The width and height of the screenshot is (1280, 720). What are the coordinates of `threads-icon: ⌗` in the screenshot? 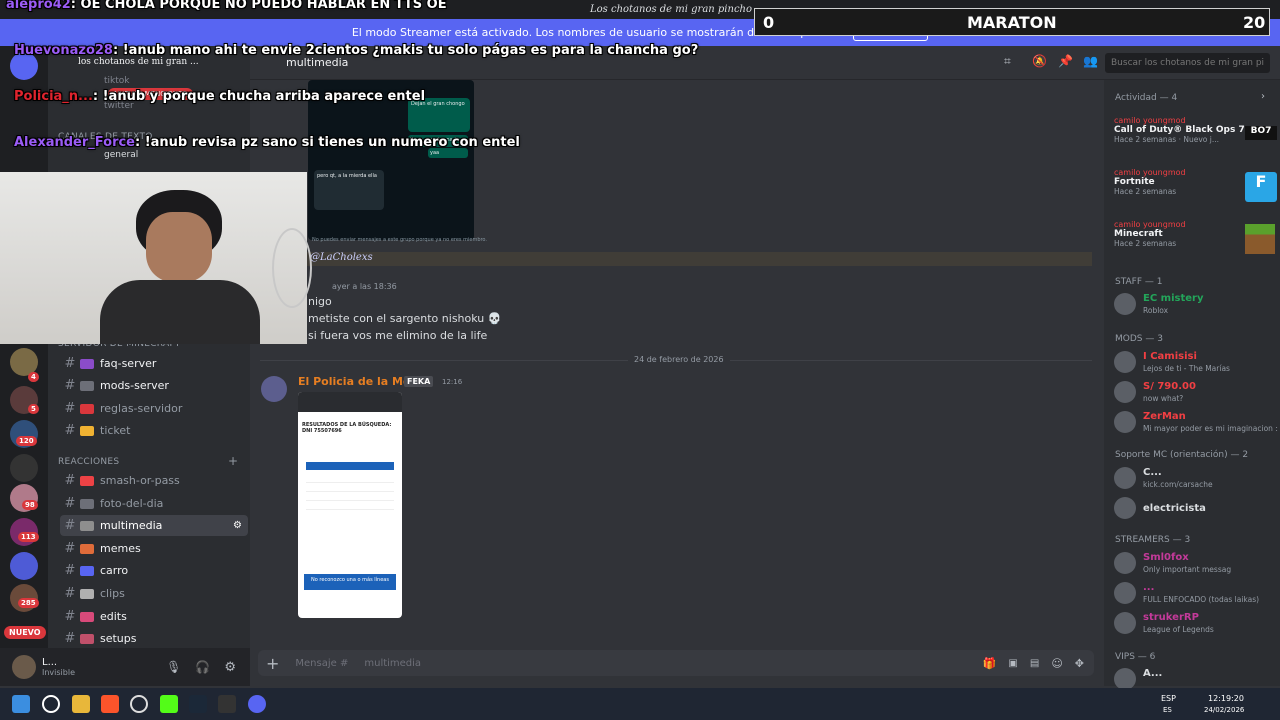 It's located at (1007, 61).